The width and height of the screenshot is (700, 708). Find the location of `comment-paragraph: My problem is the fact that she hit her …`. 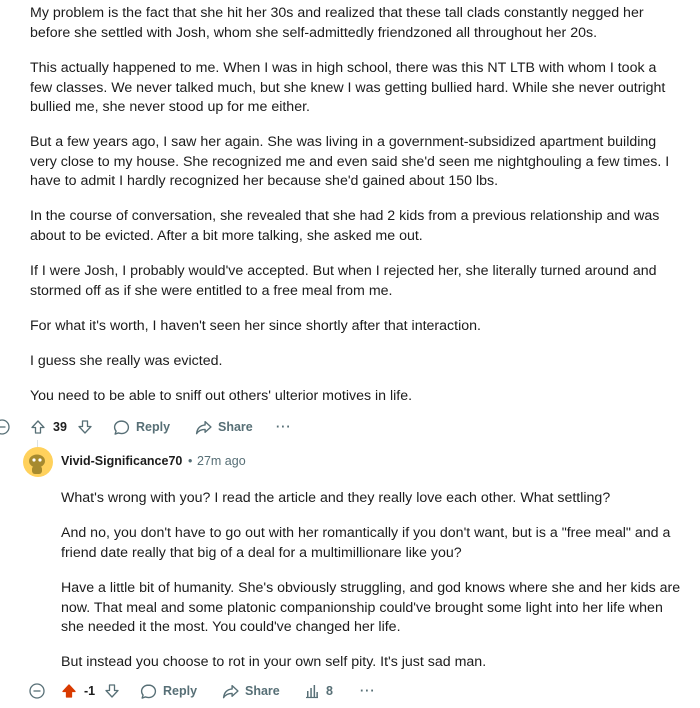

comment-paragraph: My problem is the fact that she hit her … is located at coordinates (337, 23).